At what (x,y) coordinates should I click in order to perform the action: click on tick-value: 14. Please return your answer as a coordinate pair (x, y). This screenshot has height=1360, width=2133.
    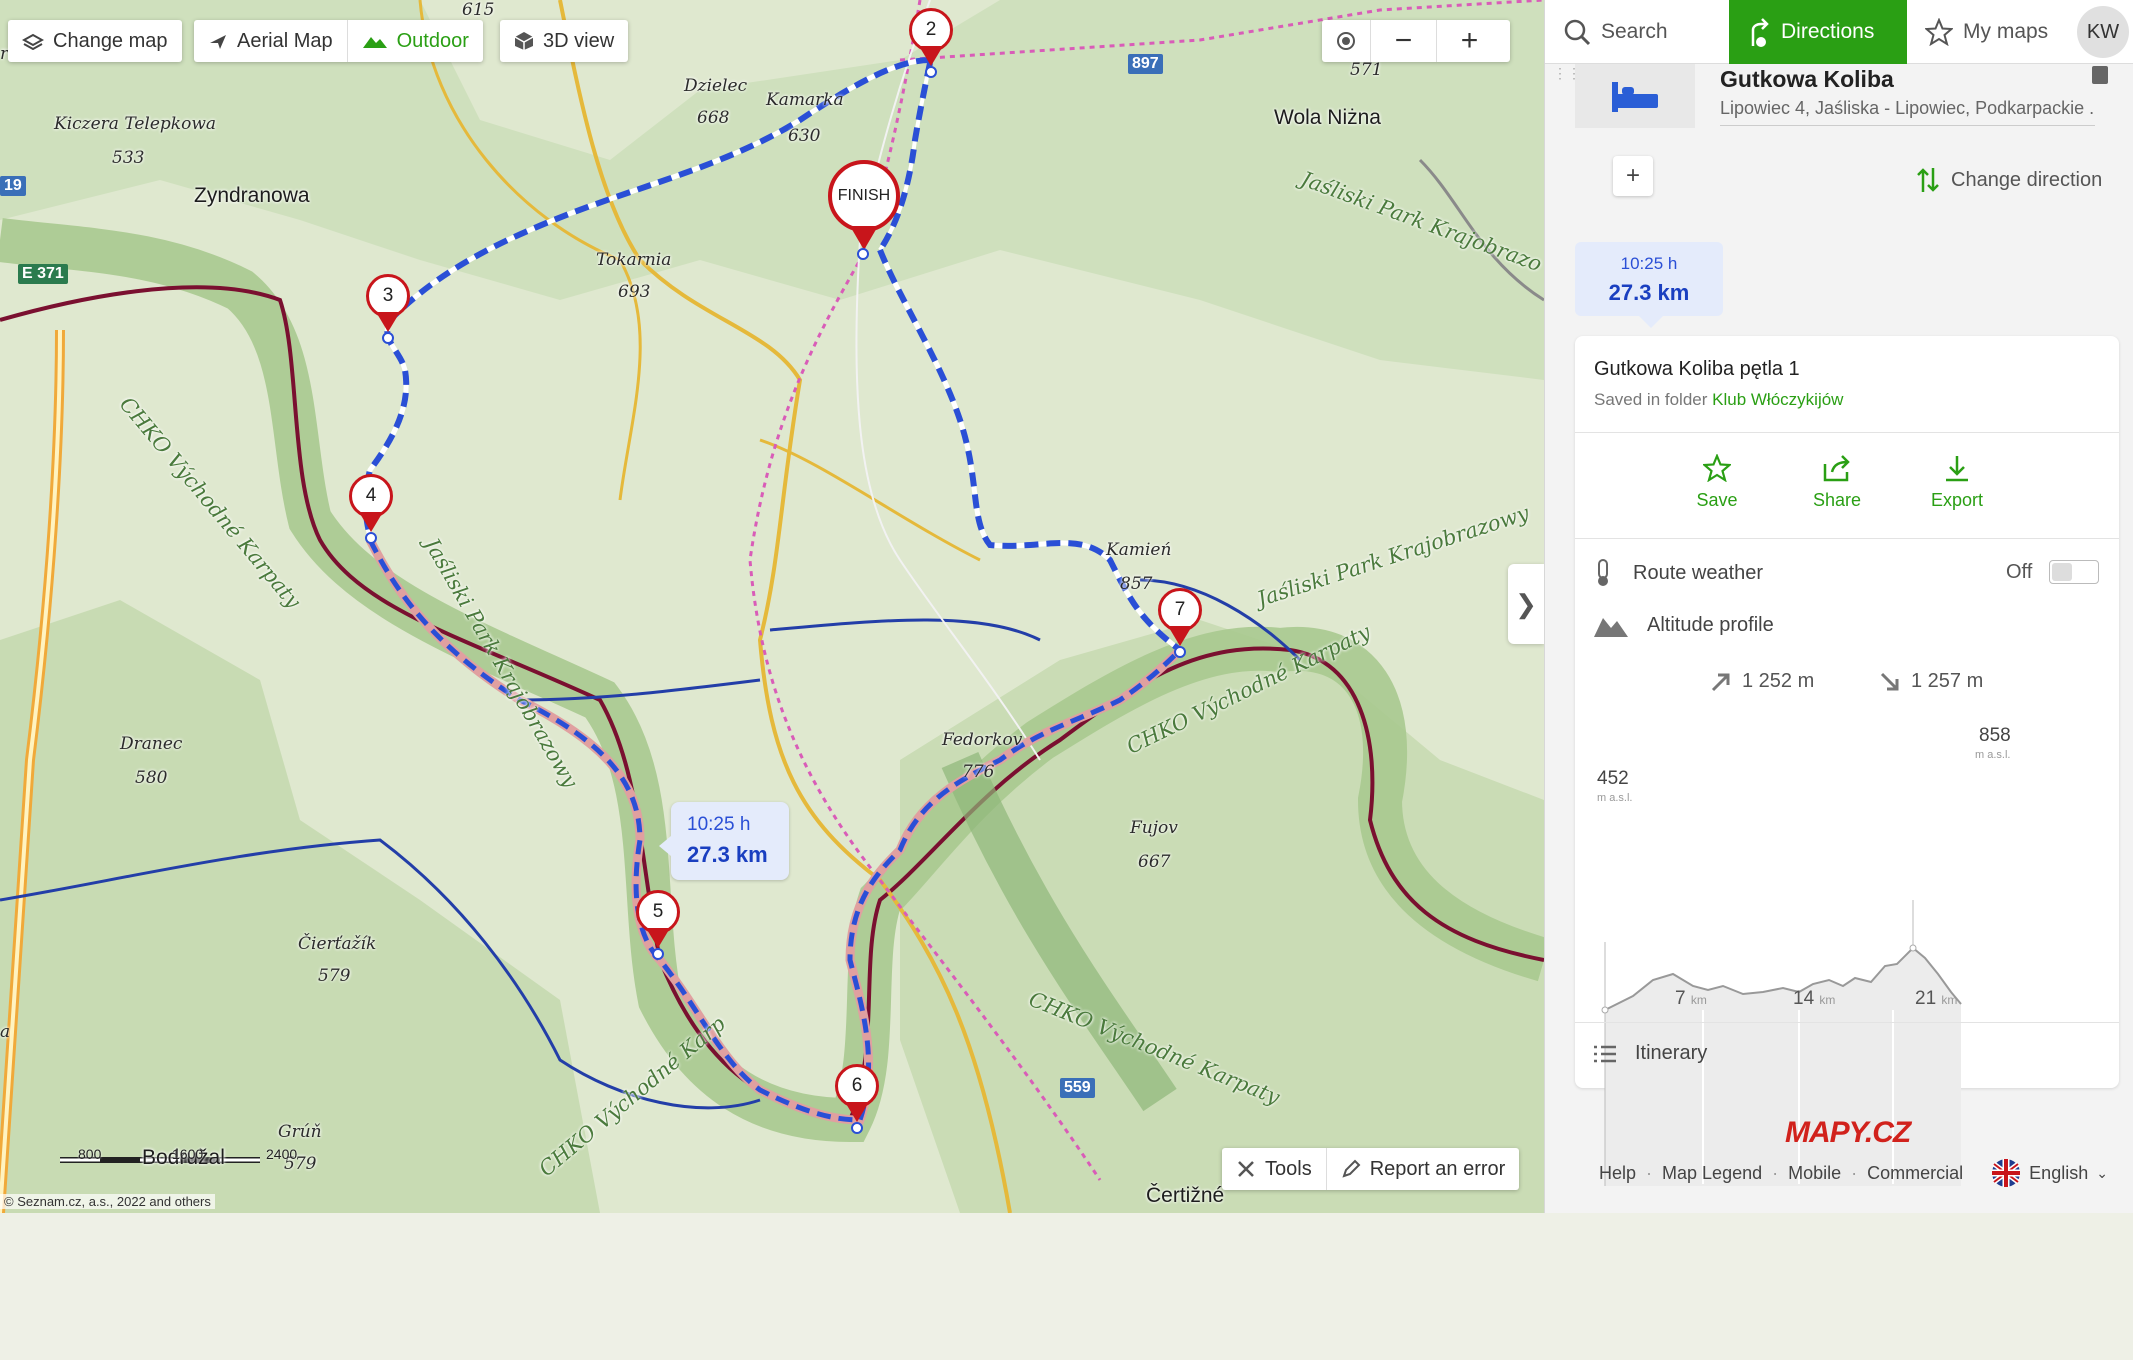
    Looking at the image, I should click on (1804, 998).